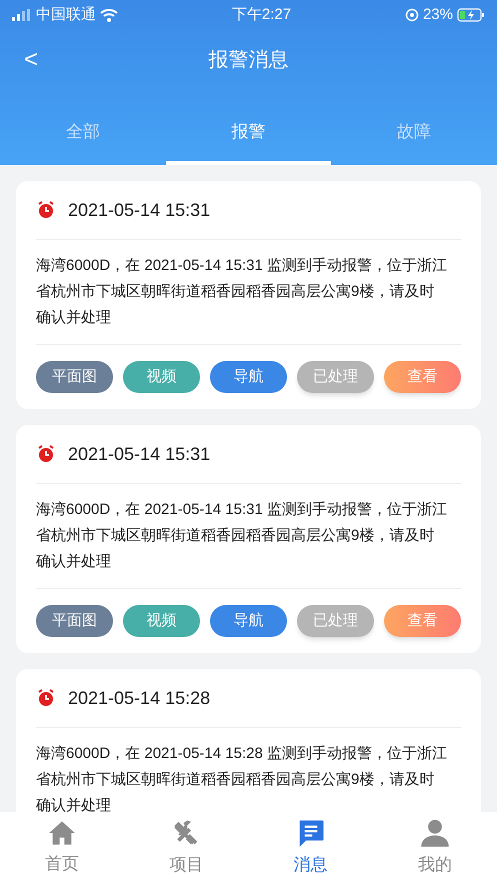 The height and width of the screenshot is (883, 497). Describe the element at coordinates (83, 127) in the screenshot. I see `tab: 全部` at that location.